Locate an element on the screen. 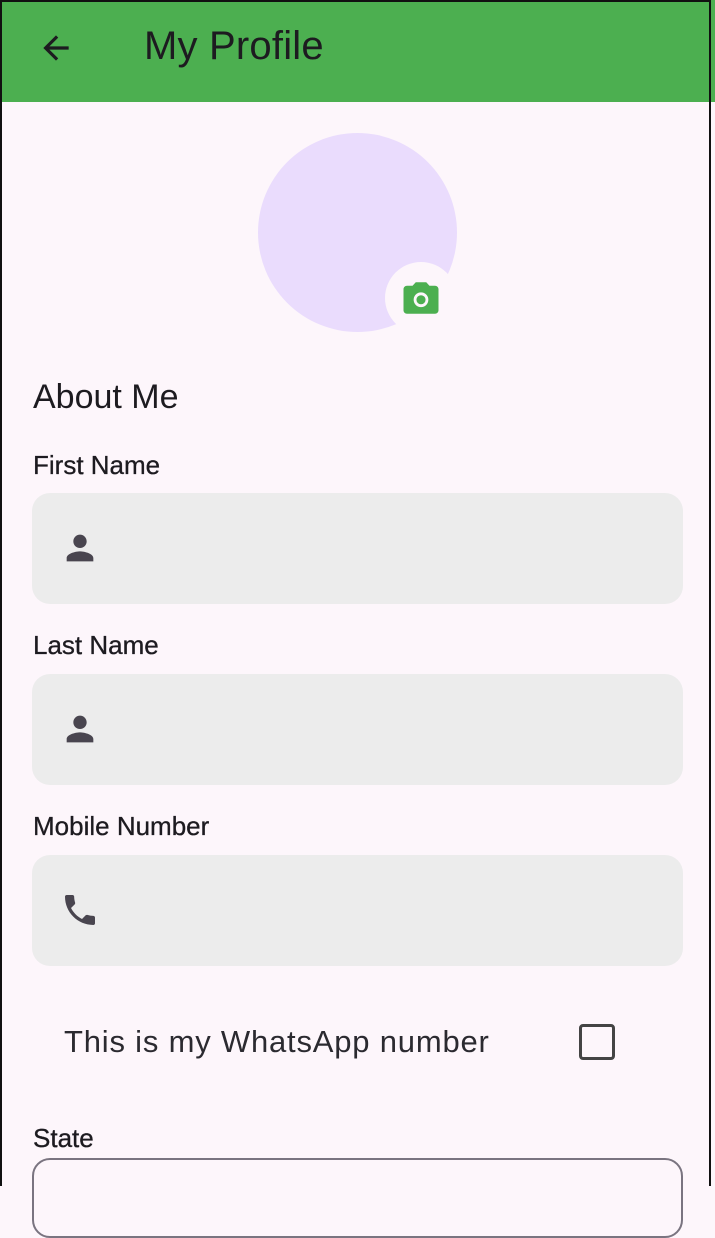 This screenshot has width=715, height=1238. change-photo-button is located at coordinates (421, 298).